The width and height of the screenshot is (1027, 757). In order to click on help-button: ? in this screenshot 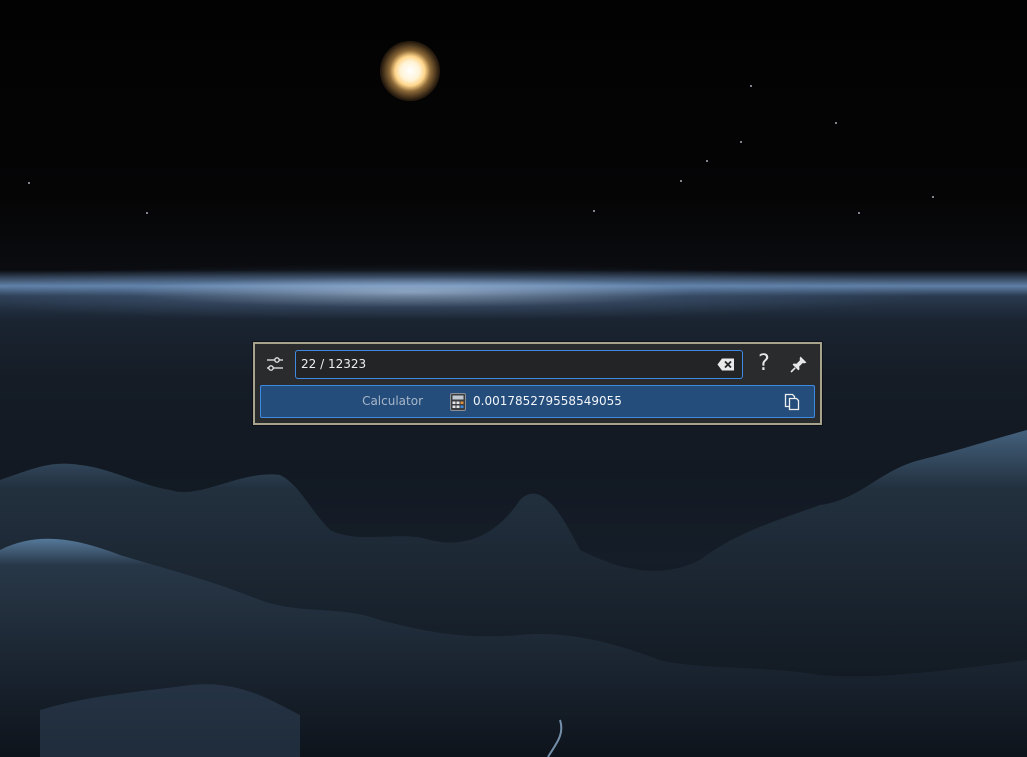, I will do `click(764, 364)`.